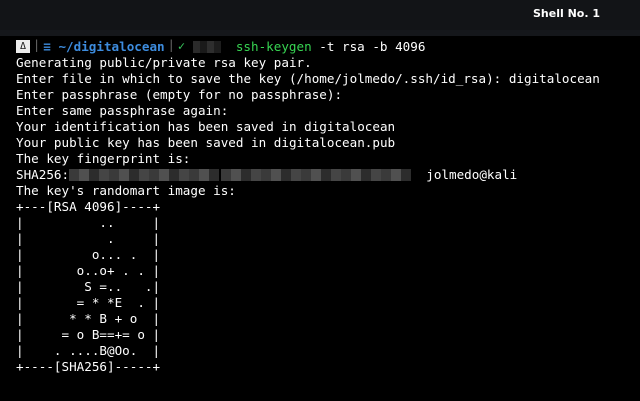  What do you see at coordinates (88, 206) in the screenshot?
I see `randomart-line: +---[RSA 4096]----+` at bounding box center [88, 206].